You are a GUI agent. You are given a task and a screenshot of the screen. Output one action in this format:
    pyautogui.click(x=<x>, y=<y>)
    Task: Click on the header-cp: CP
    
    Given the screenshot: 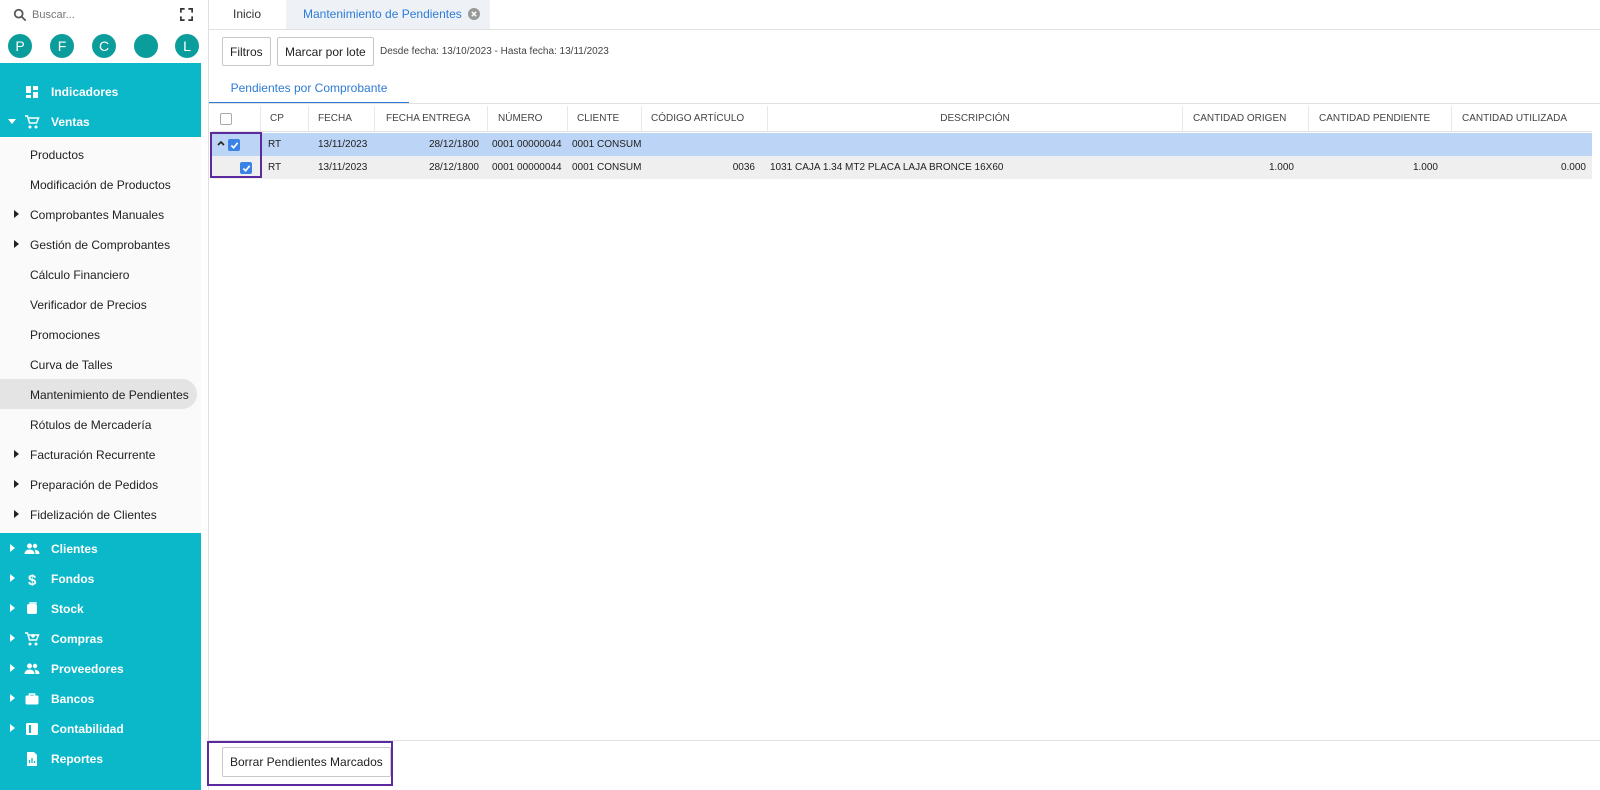 What is the action you would take?
    pyautogui.click(x=284, y=118)
    